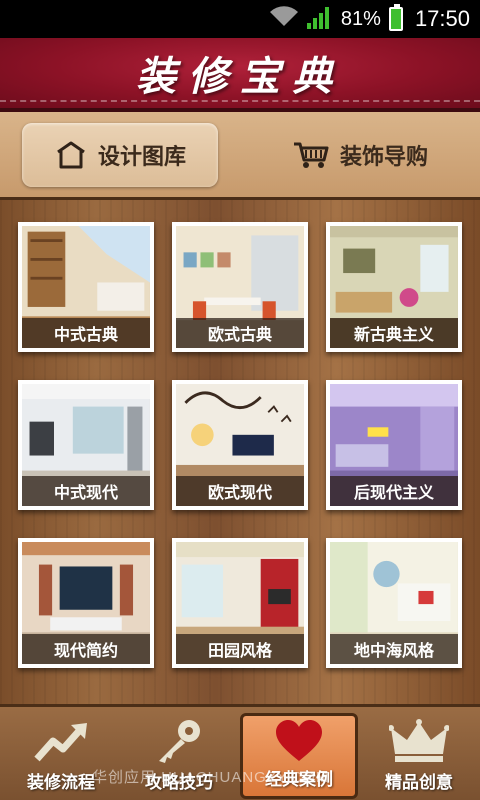 The width and height of the screenshot is (480, 800). I want to click on style-tile-european-classical: 欧式古典, so click(240, 287).